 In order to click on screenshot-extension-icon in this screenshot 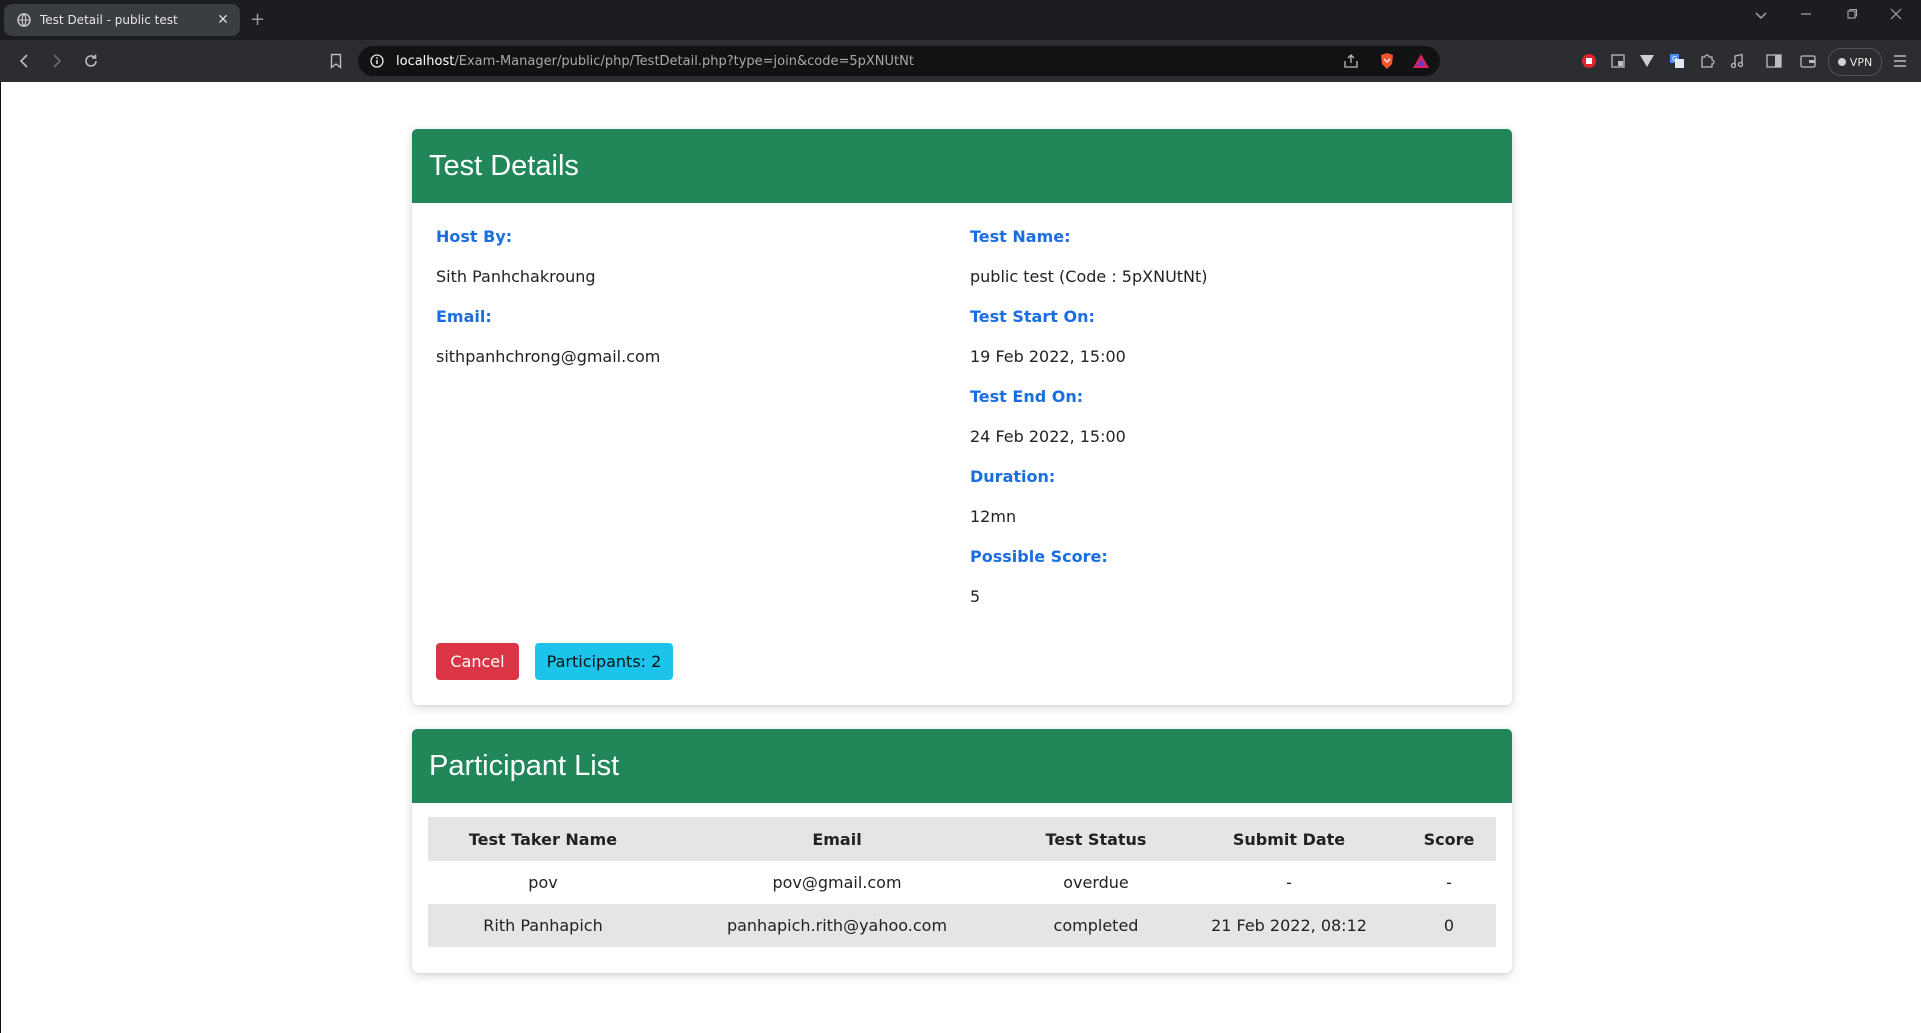, I will do `click(1618, 61)`.